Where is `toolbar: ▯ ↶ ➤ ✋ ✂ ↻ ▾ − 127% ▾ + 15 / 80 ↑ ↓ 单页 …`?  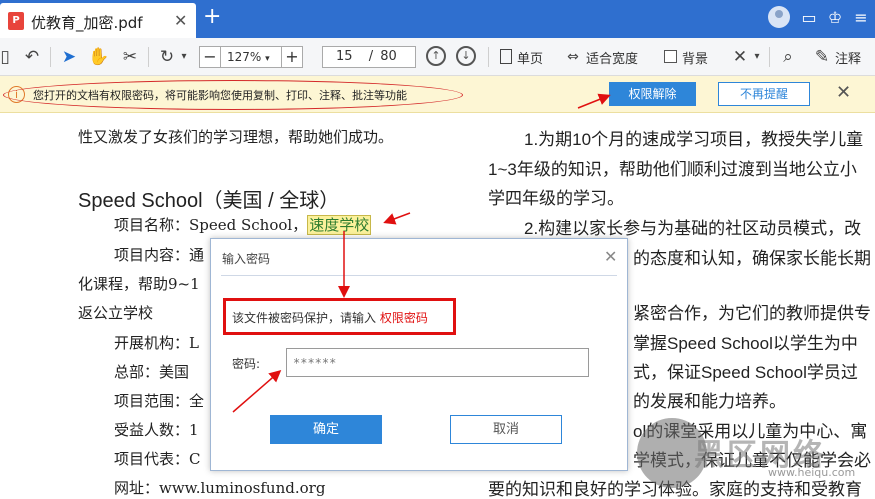
toolbar: ▯ ↶ ➤ ✋ ✂ ↻ ▾ − 127% ▾ + 15 / 80 ↑ ↓ 单页 … is located at coordinates (437, 57).